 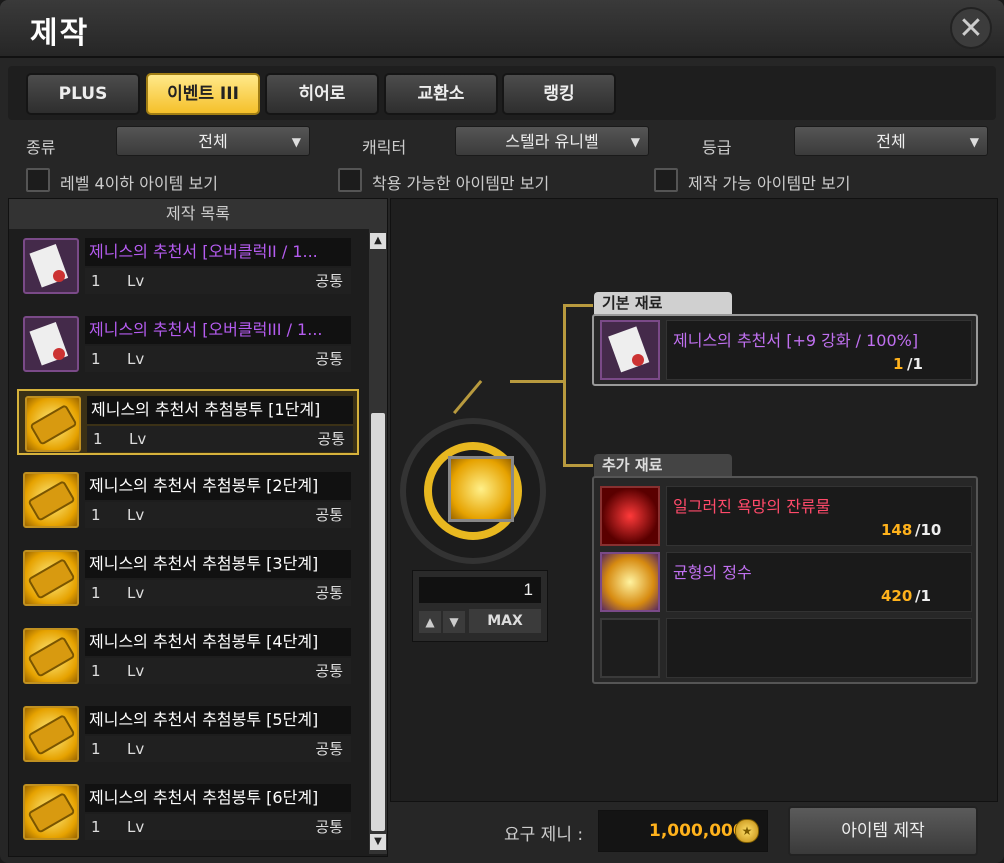 What do you see at coordinates (923, 596) in the screenshot?
I see `material-need: /1` at bounding box center [923, 596].